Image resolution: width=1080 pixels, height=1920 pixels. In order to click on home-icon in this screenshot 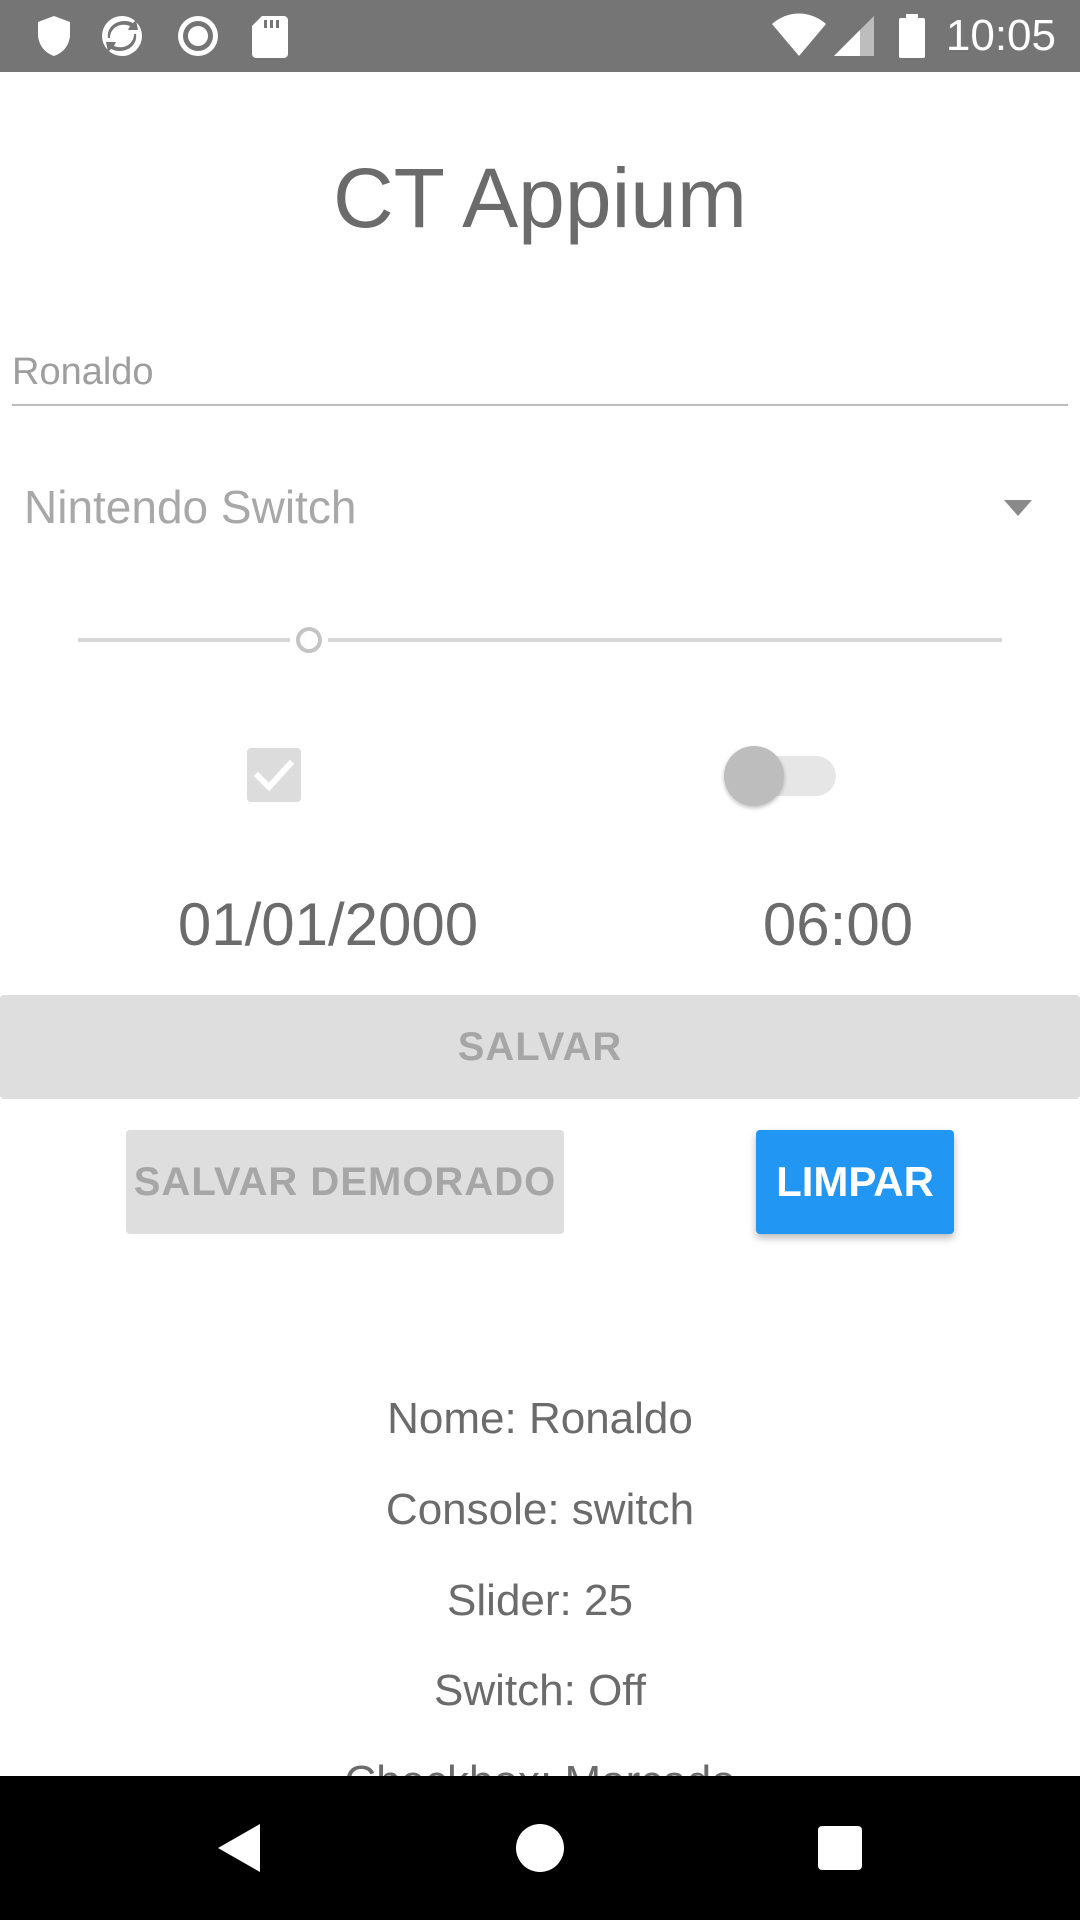, I will do `click(540, 1848)`.